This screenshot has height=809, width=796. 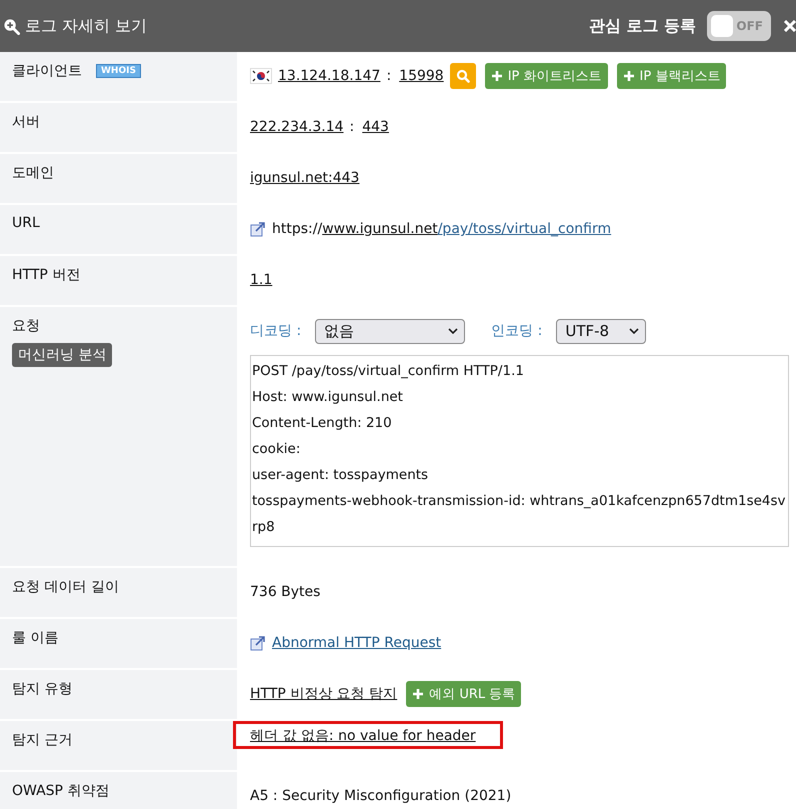 What do you see at coordinates (261, 280) in the screenshot?
I see `value-link: 1.1` at bounding box center [261, 280].